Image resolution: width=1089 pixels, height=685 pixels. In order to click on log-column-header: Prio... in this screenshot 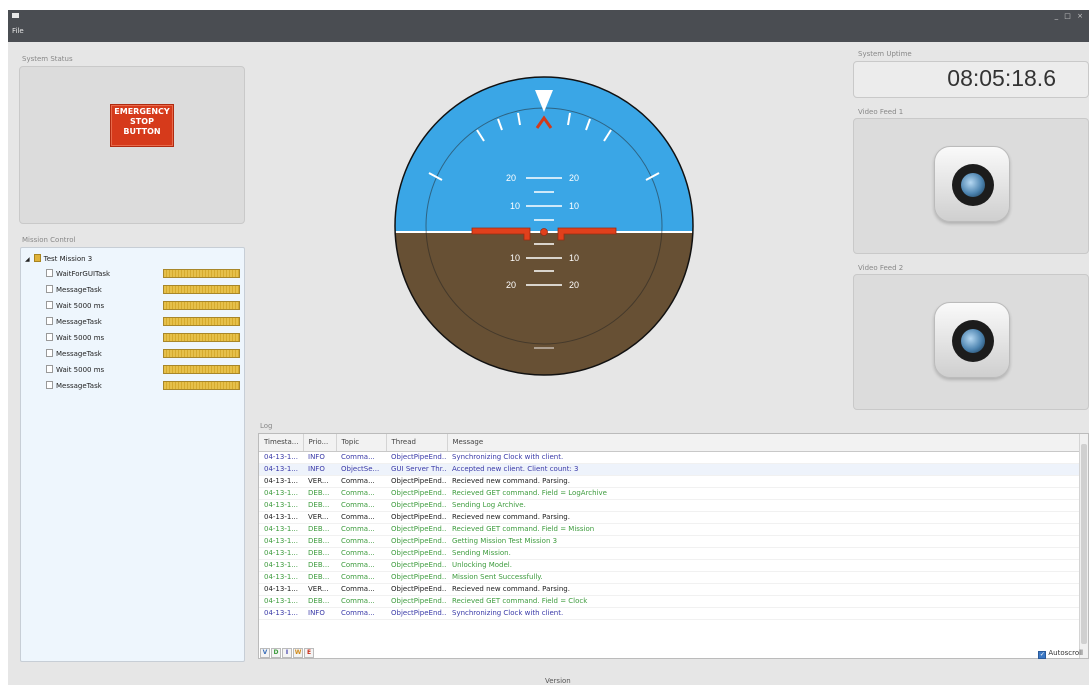, I will do `click(320, 443)`.